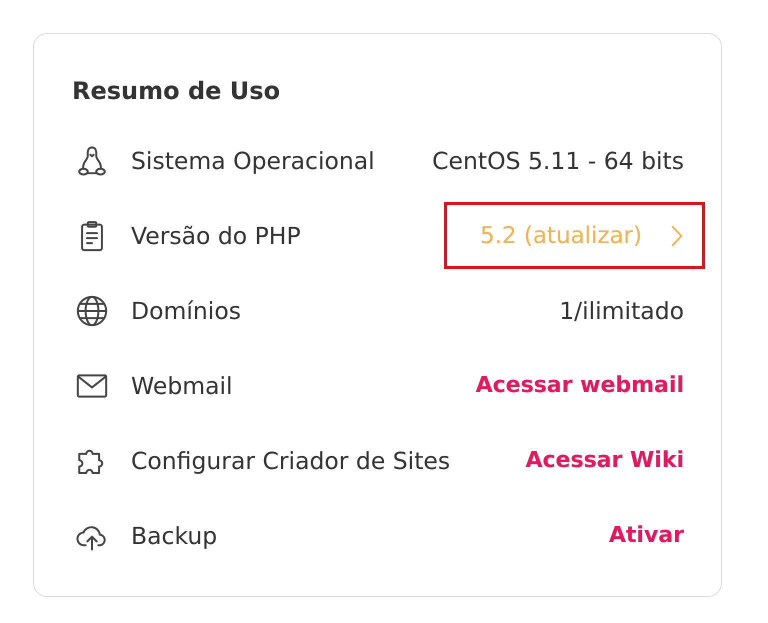 The image size is (768, 623). What do you see at coordinates (290, 460) in the screenshot?
I see `row-label: Configurar Criador de Sites` at bounding box center [290, 460].